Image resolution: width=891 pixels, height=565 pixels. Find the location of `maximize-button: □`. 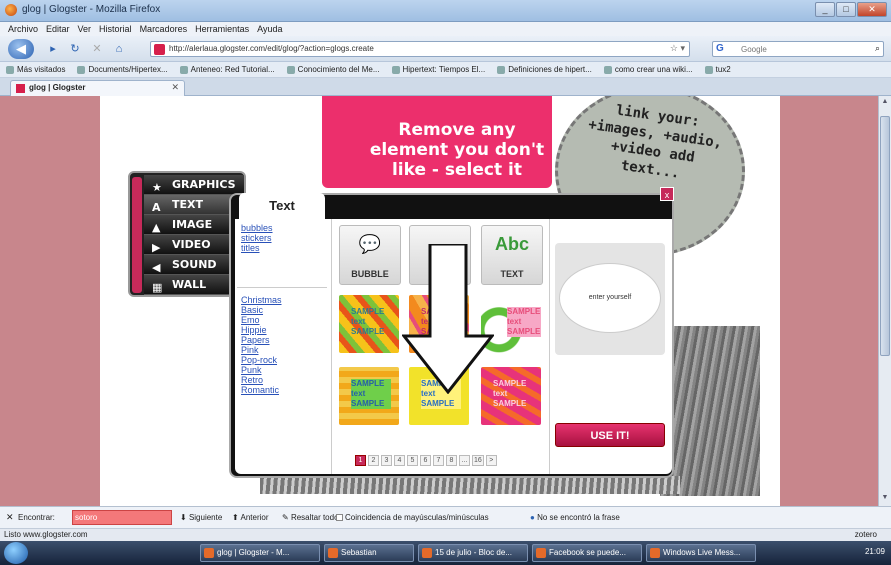

maximize-button: □ is located at coordinates (846, 9).